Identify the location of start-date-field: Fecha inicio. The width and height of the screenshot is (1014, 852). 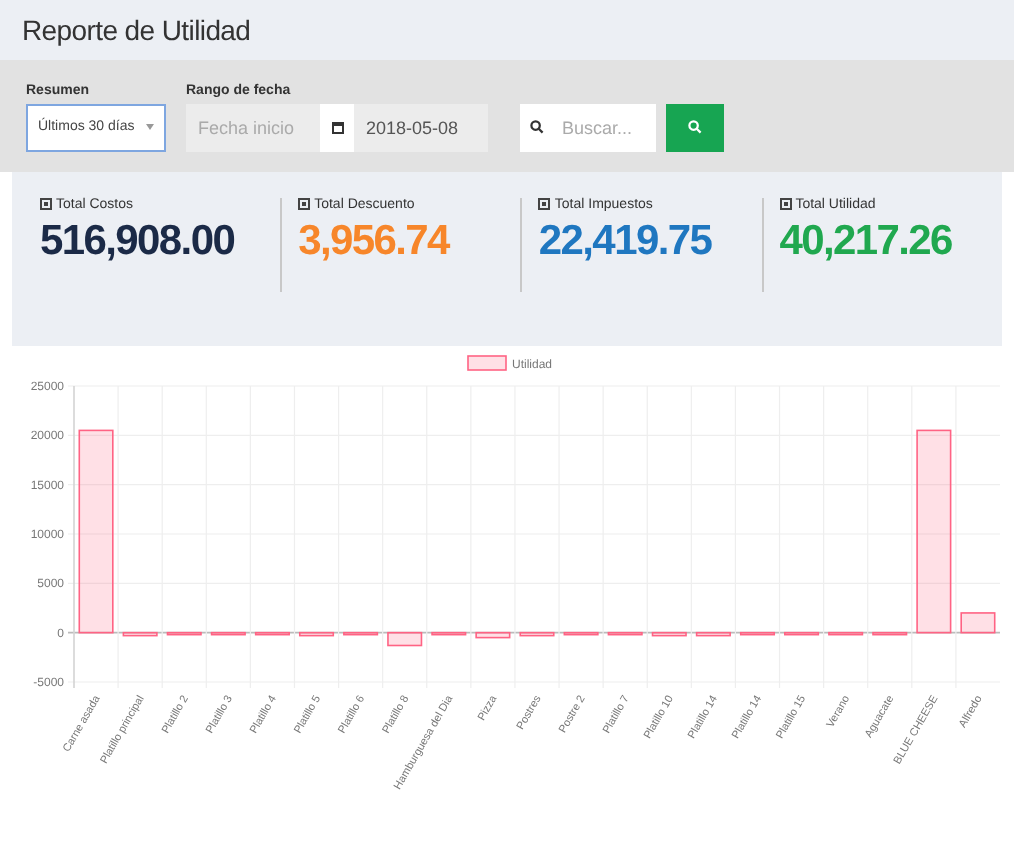
(253, 127).